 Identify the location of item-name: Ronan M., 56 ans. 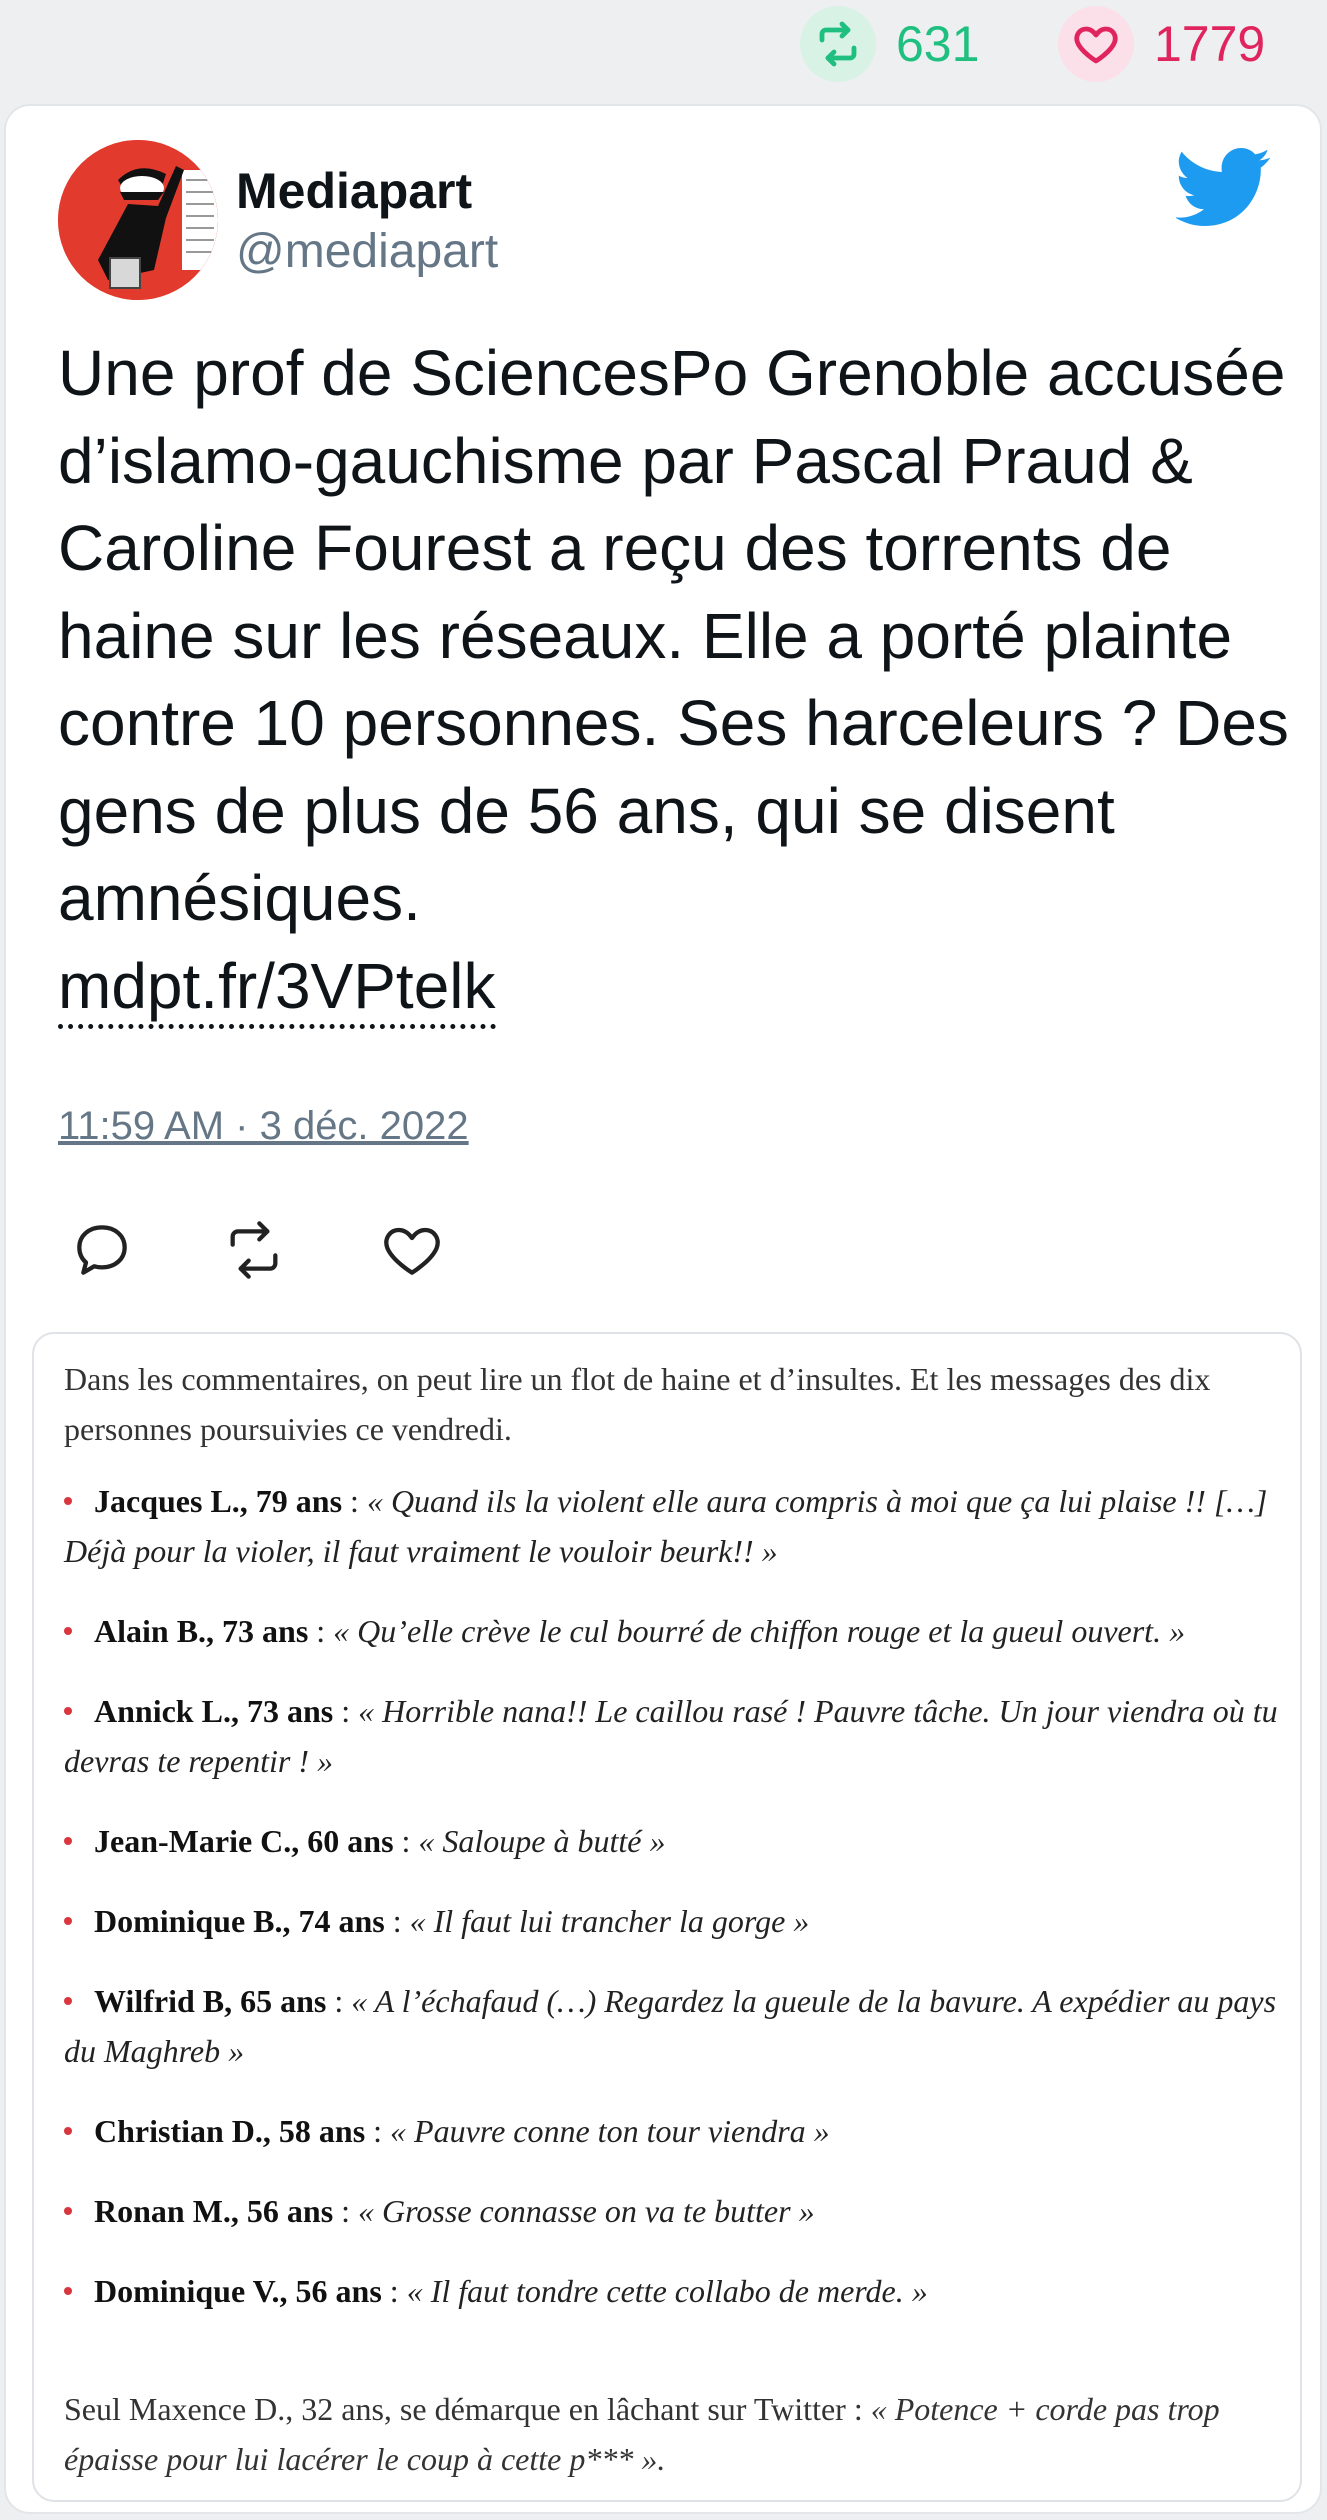
(214, 2211).